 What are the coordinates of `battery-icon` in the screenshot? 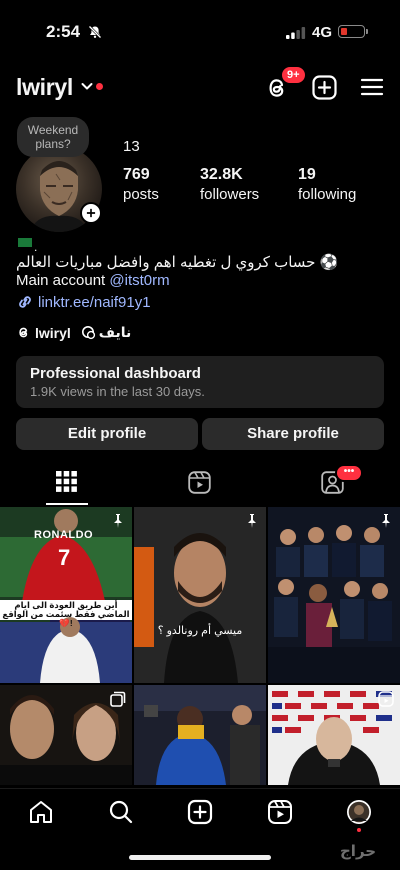 It's located at (351, 31).